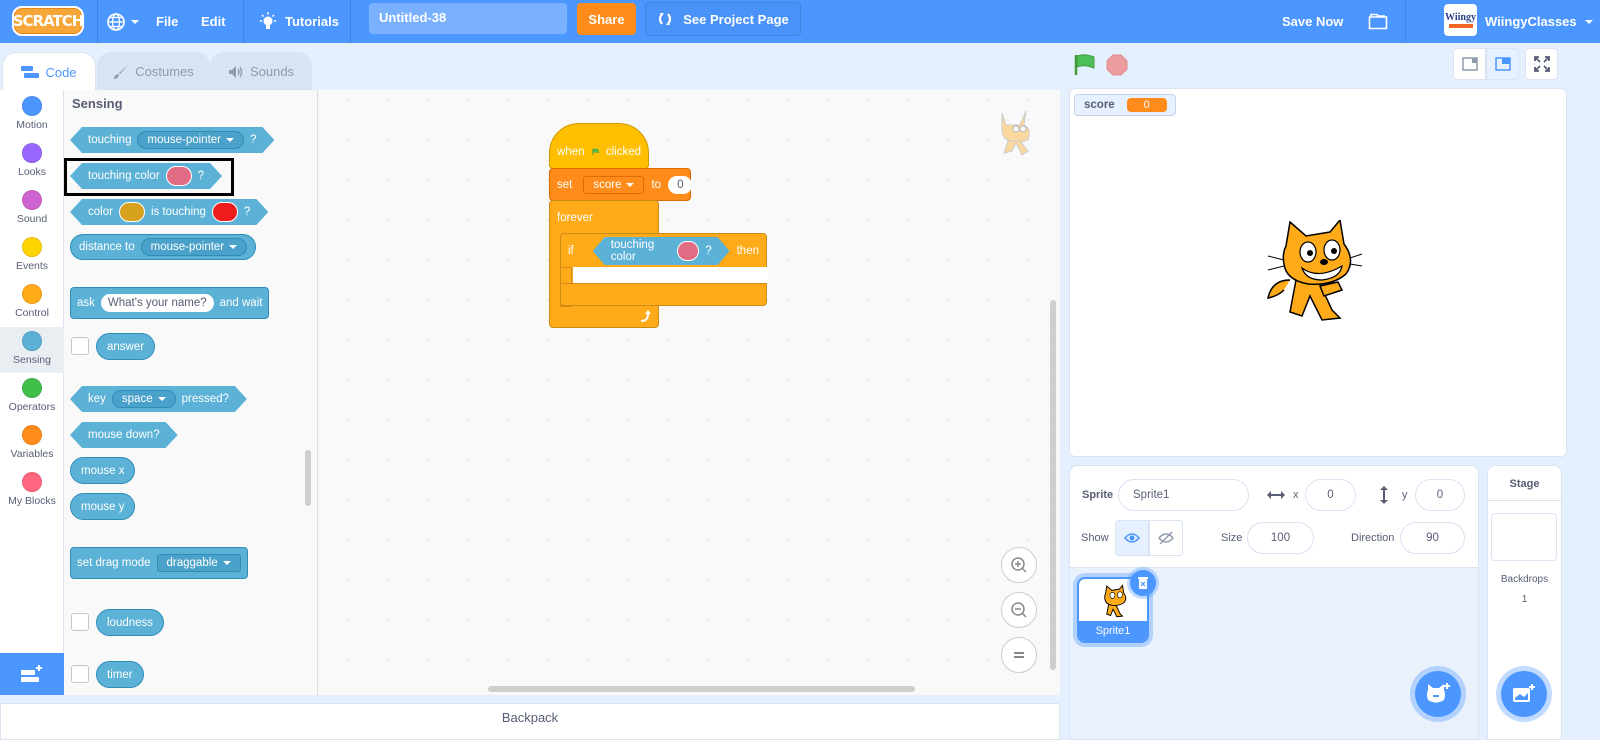 This screenshot has height=740, width=1600. What do you see at coordinates (130, 622) in the screenshot?
I see `block-loudness: loudness` at bounding box center [130, 622].